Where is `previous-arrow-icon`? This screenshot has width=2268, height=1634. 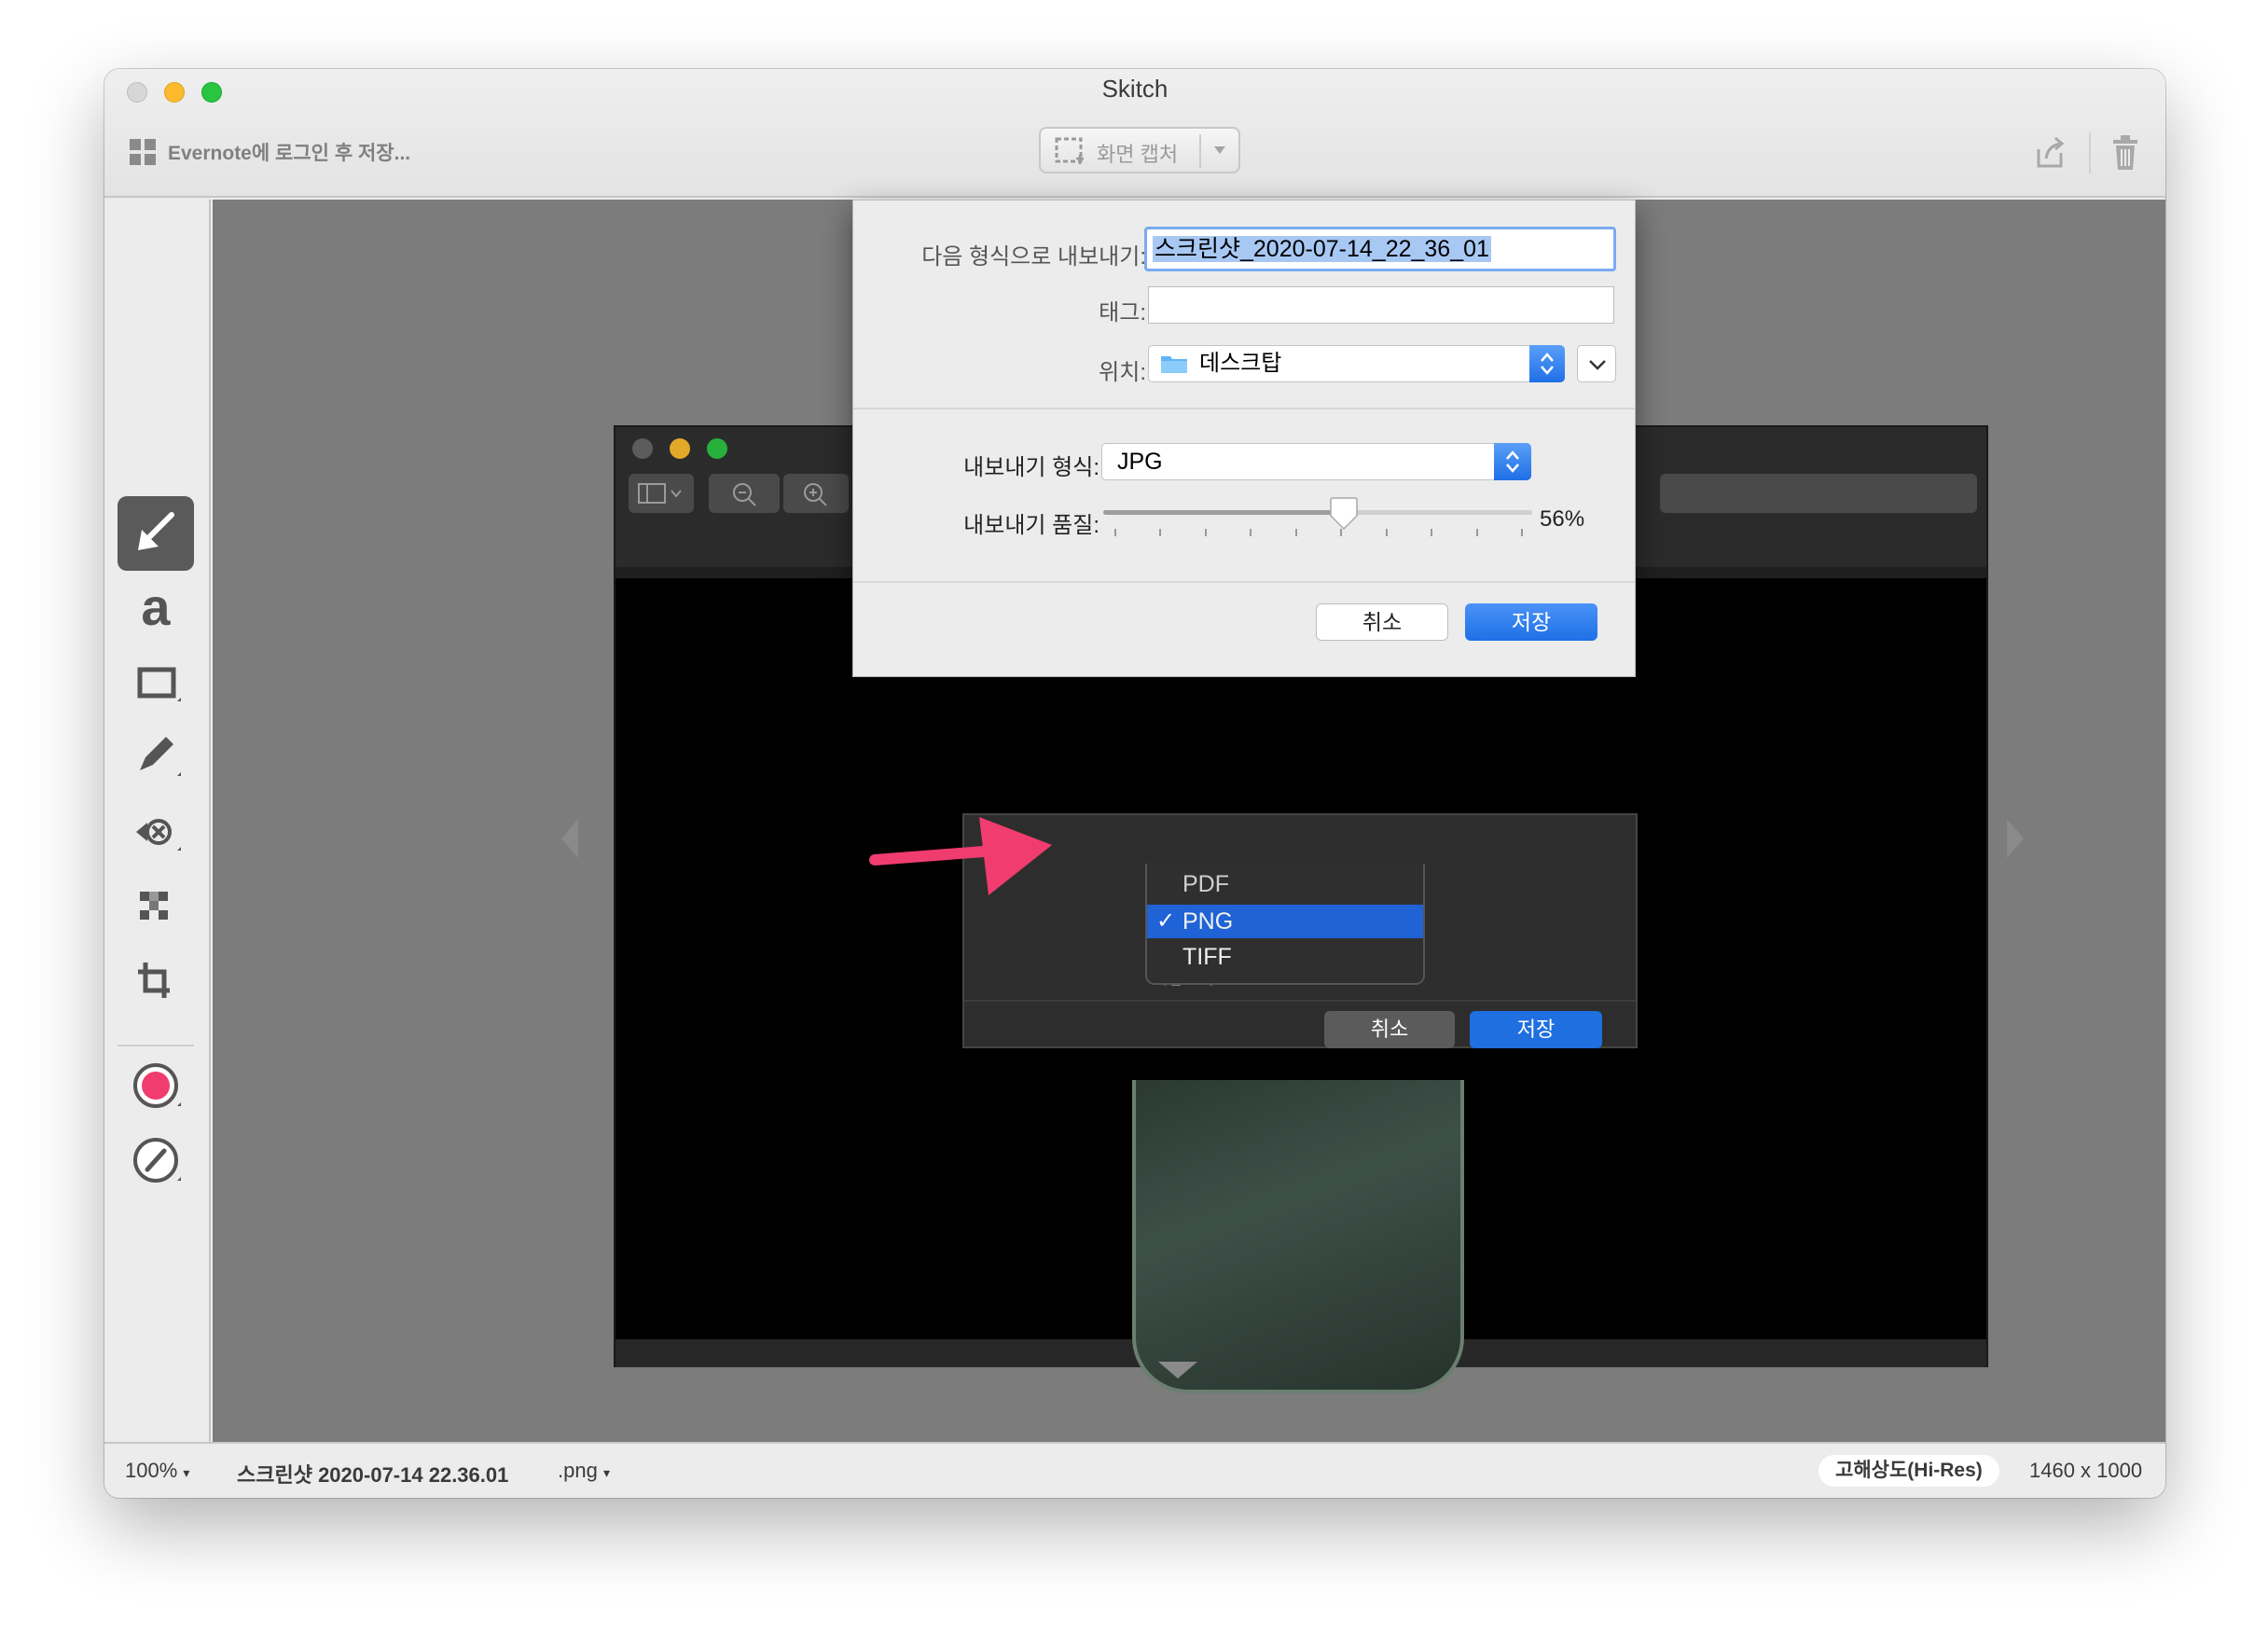 previous-arrow-icon is located at coordinates (570, 838).